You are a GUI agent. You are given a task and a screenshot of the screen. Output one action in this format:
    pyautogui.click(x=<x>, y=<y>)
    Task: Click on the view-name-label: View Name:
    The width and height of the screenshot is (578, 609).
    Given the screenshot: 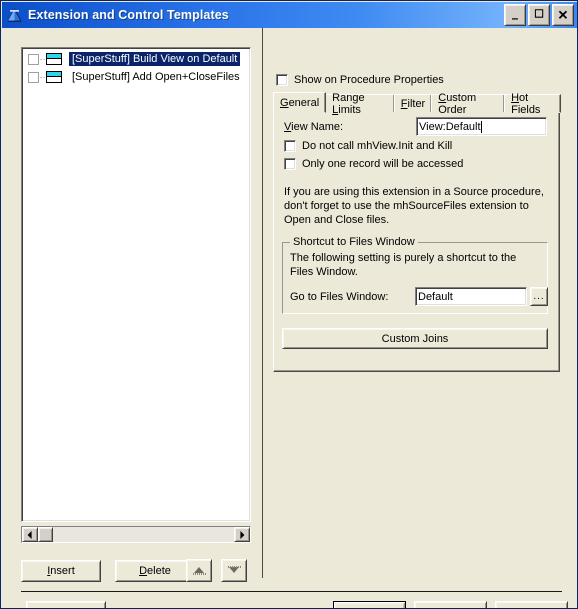 What is the action you would take?
    pyautogui.click(x=314, y=127)
    